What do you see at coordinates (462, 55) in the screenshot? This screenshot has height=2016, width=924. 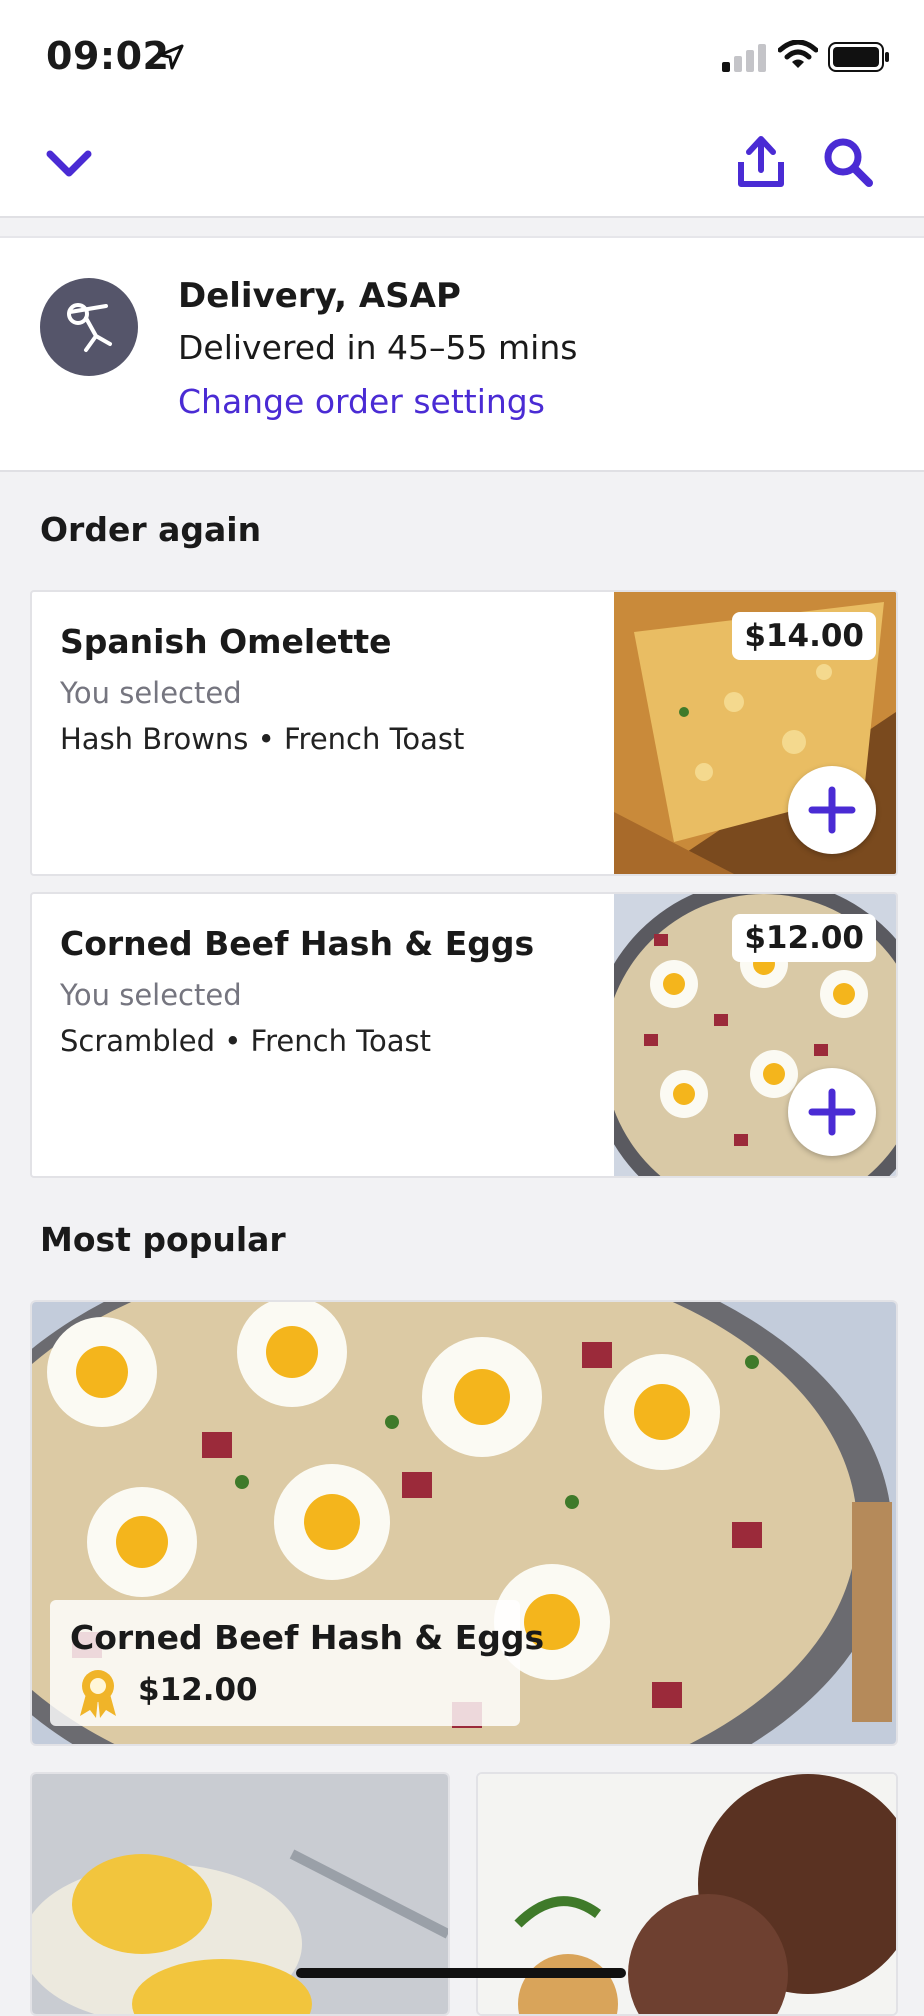 I see `status-bar: 09:02` at bounding box center [462, 55].